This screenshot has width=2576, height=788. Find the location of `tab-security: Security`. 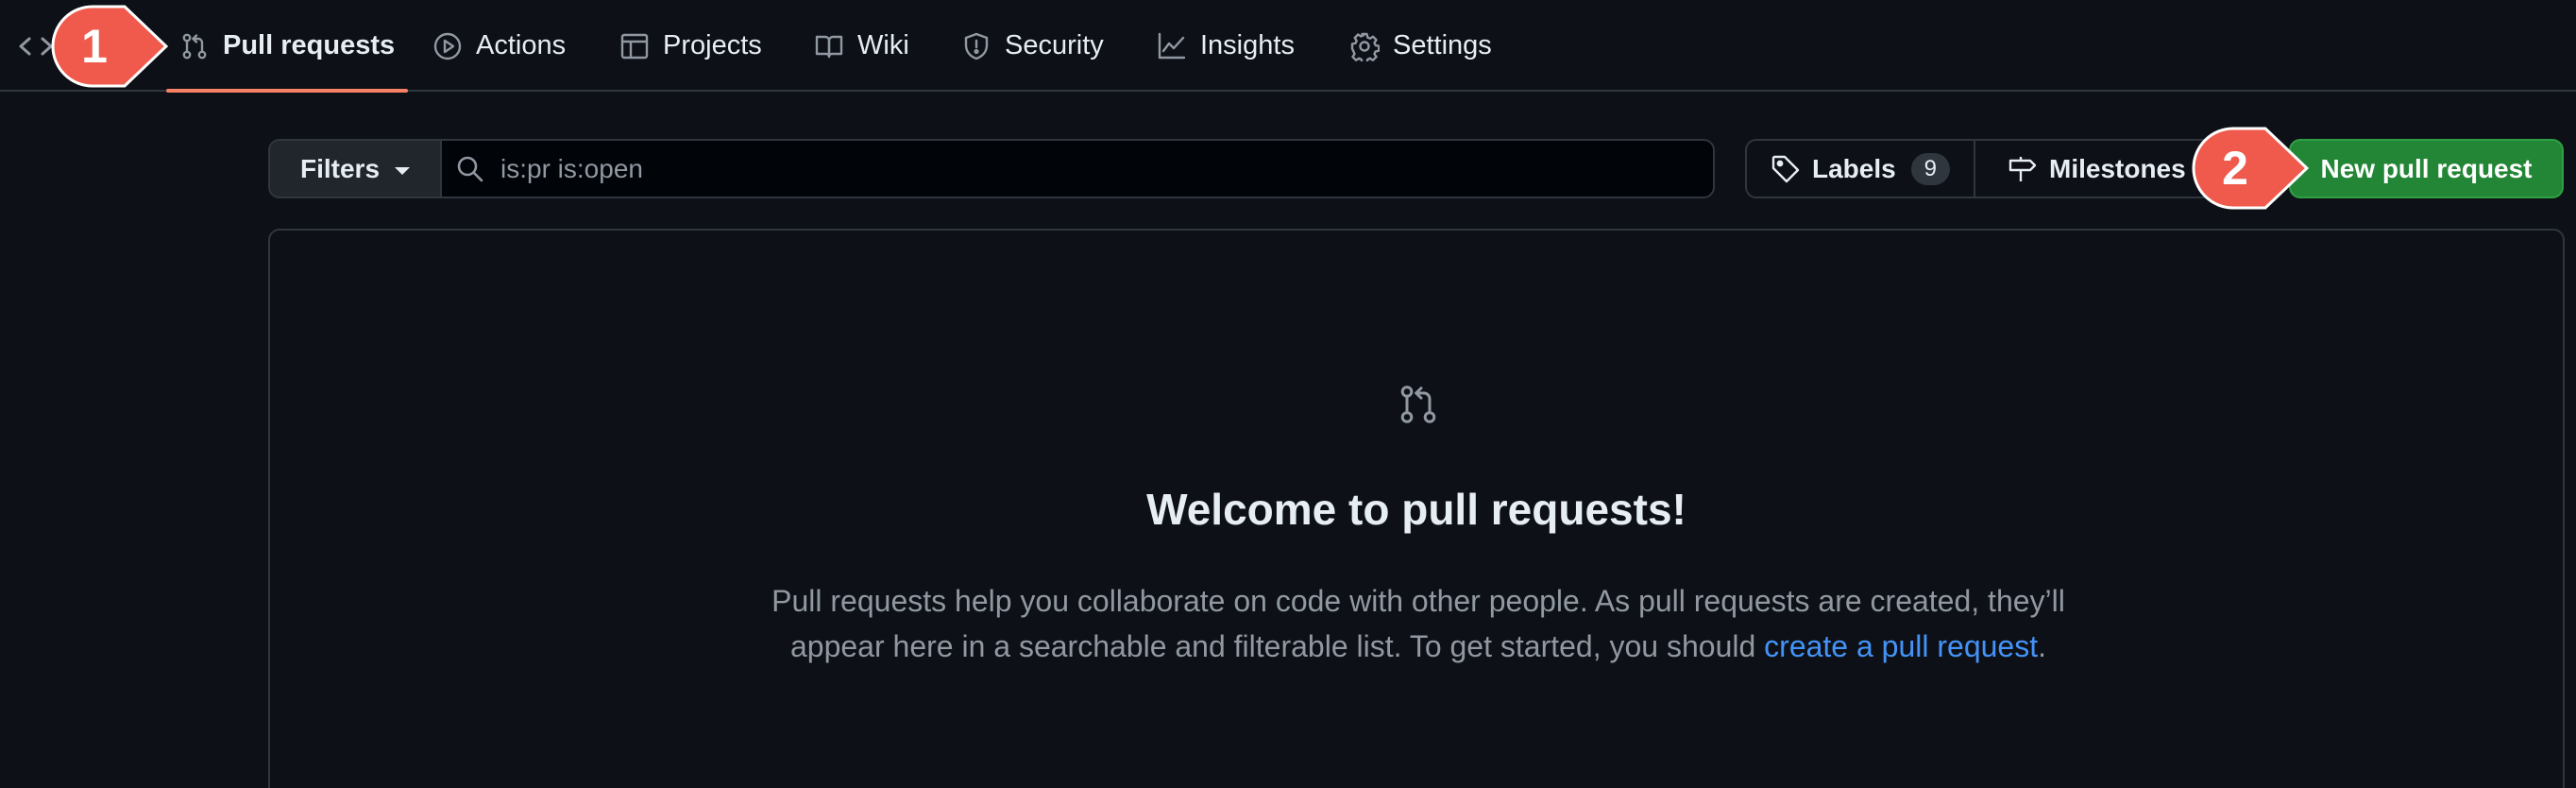

tab-security: Security is located at coordinates (1032, 46).